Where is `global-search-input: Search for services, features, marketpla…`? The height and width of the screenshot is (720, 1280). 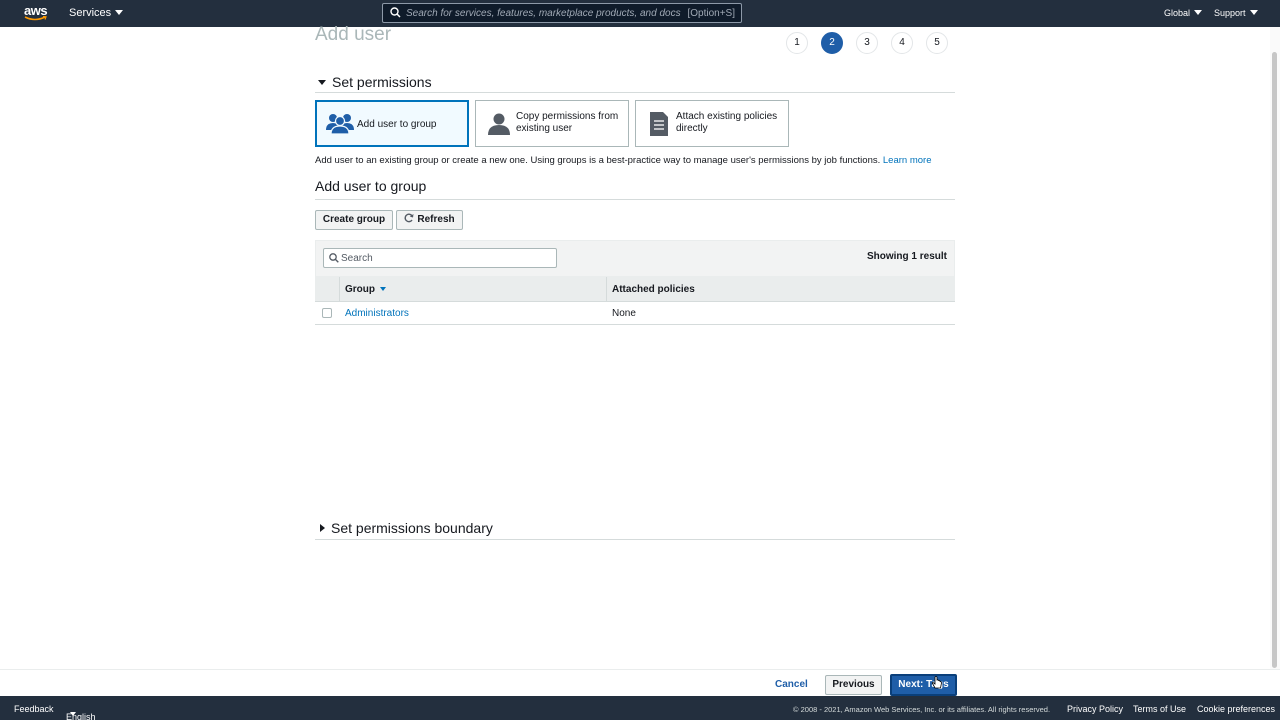
global-search-input: Search for services, features, marketpla… is located at coordinates (562, 13).